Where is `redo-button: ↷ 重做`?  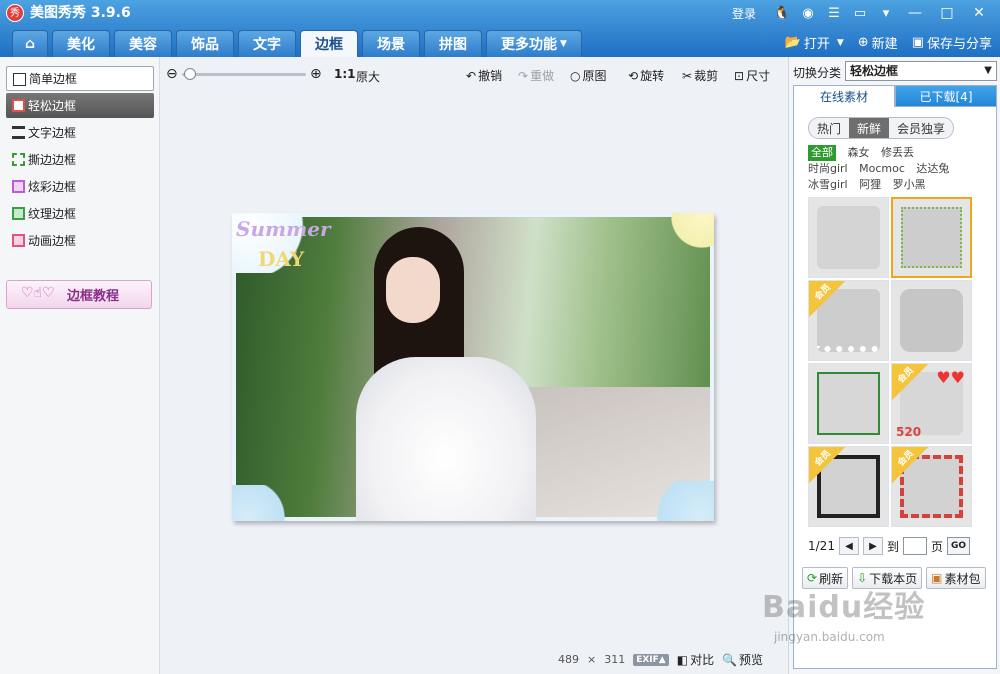
redo-button: ↷ 重做 is located at coordinates (536, 75).